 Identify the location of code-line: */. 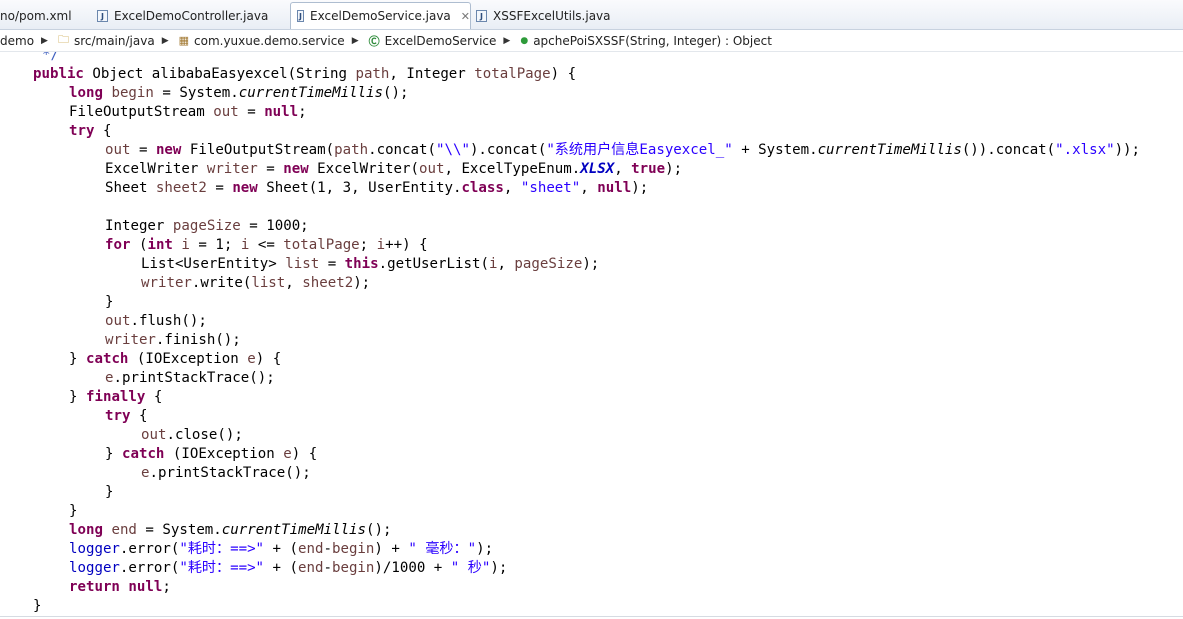
(50, 58).